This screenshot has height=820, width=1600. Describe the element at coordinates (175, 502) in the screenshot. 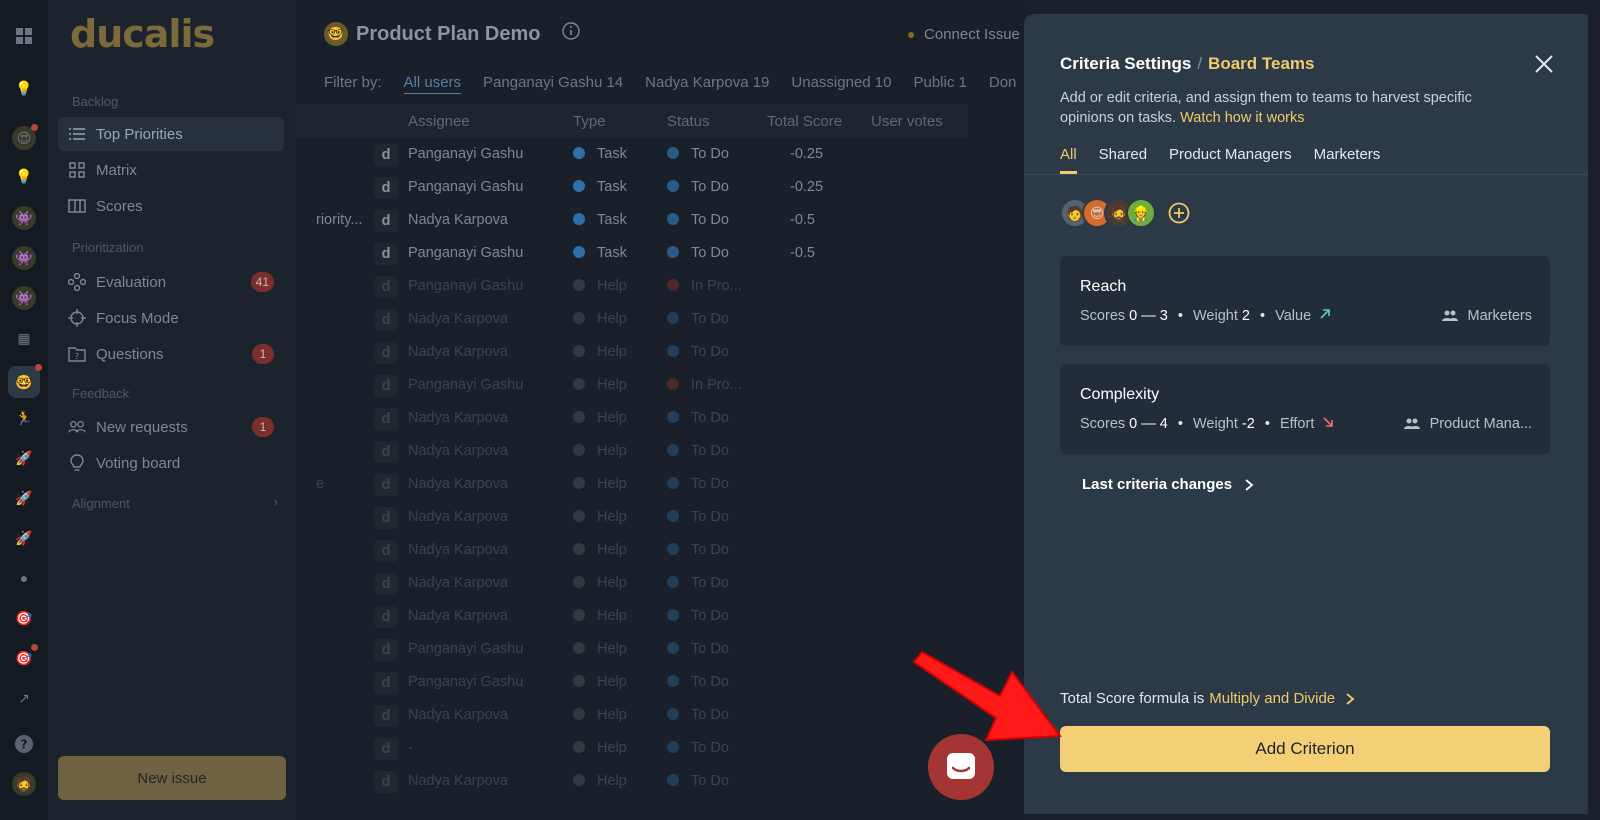

I see `section-alignment: Alignment ›` at that location.